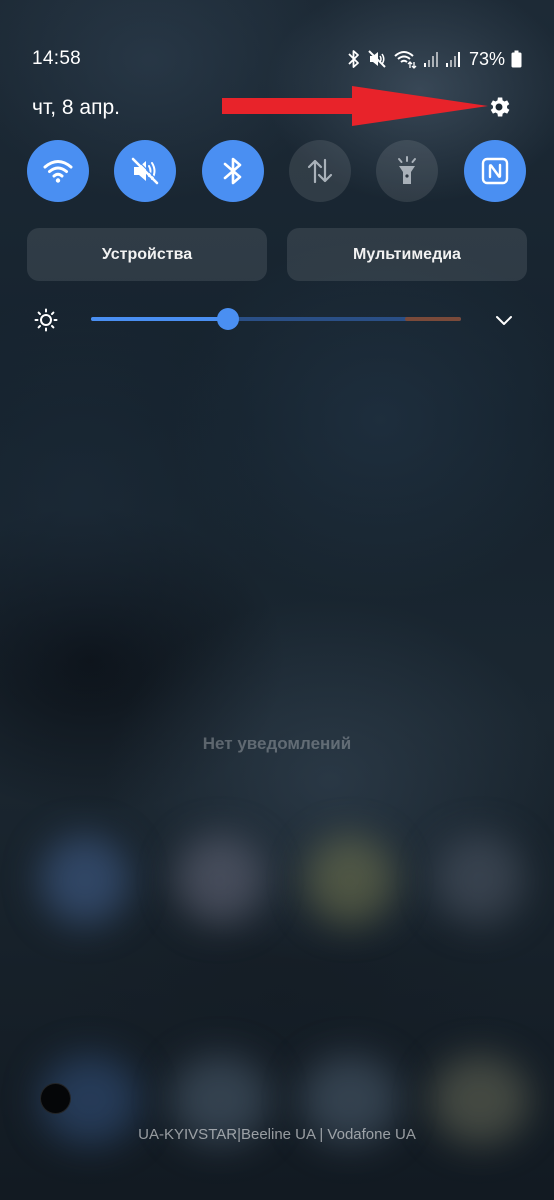 Image resolution: width=554 pixels, height=1200 pixels. What do you see at coordinates (486, 58) in the screenshot?
I see `battery-percentage: 73%` at bounding box center [486, 58].